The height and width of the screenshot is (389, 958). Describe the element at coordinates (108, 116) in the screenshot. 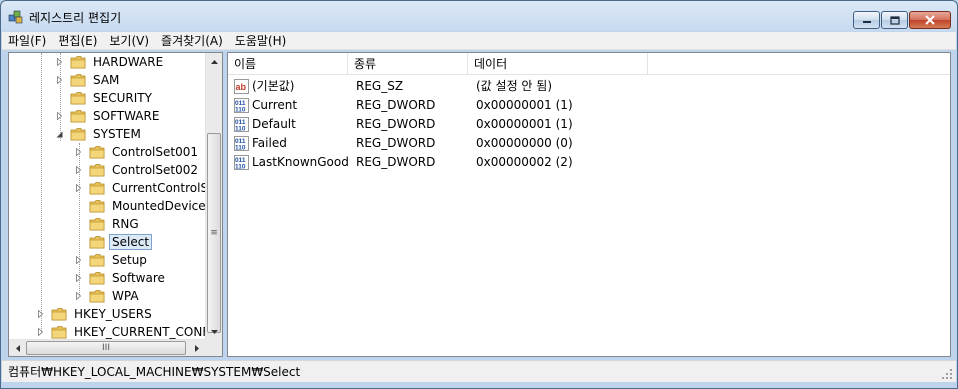

I see `tree-item-software: SOFTWARE` at that location.